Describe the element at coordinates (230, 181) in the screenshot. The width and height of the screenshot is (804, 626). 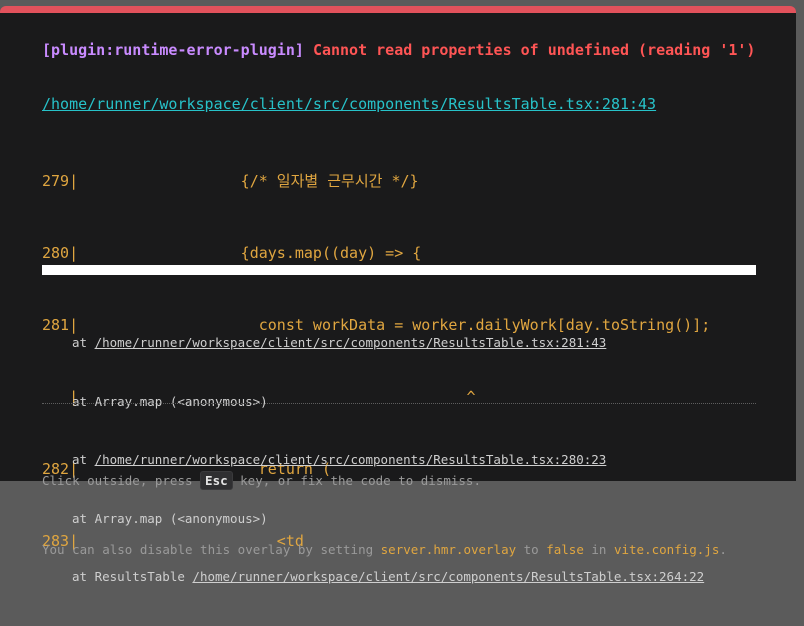
I see `code-line-279: 279| {/* 일자별 근무시간 */}` at that location.